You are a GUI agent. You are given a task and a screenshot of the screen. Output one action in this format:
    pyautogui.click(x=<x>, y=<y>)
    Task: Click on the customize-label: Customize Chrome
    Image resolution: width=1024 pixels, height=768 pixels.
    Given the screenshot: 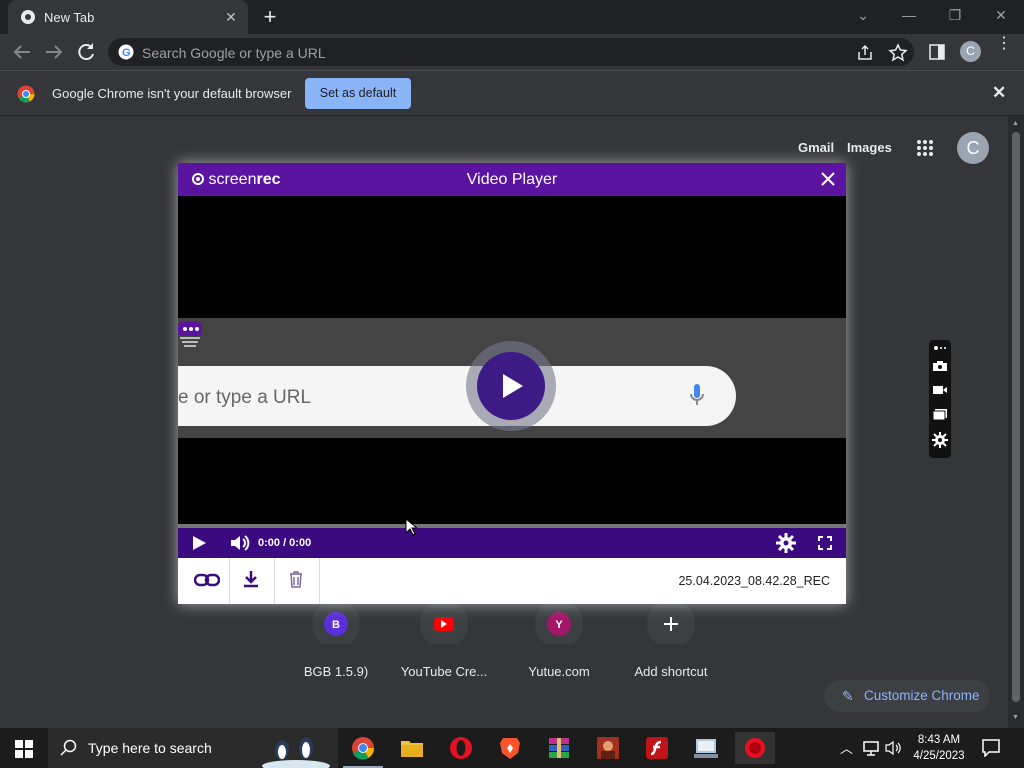 What is the action you would take?
    pyautogui.click(x=922, y=695)
    